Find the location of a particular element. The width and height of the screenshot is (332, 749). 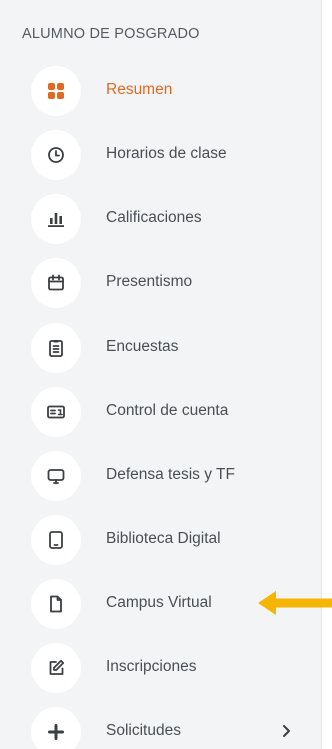

chevron-right-icon is located at coordinates (287, 731).